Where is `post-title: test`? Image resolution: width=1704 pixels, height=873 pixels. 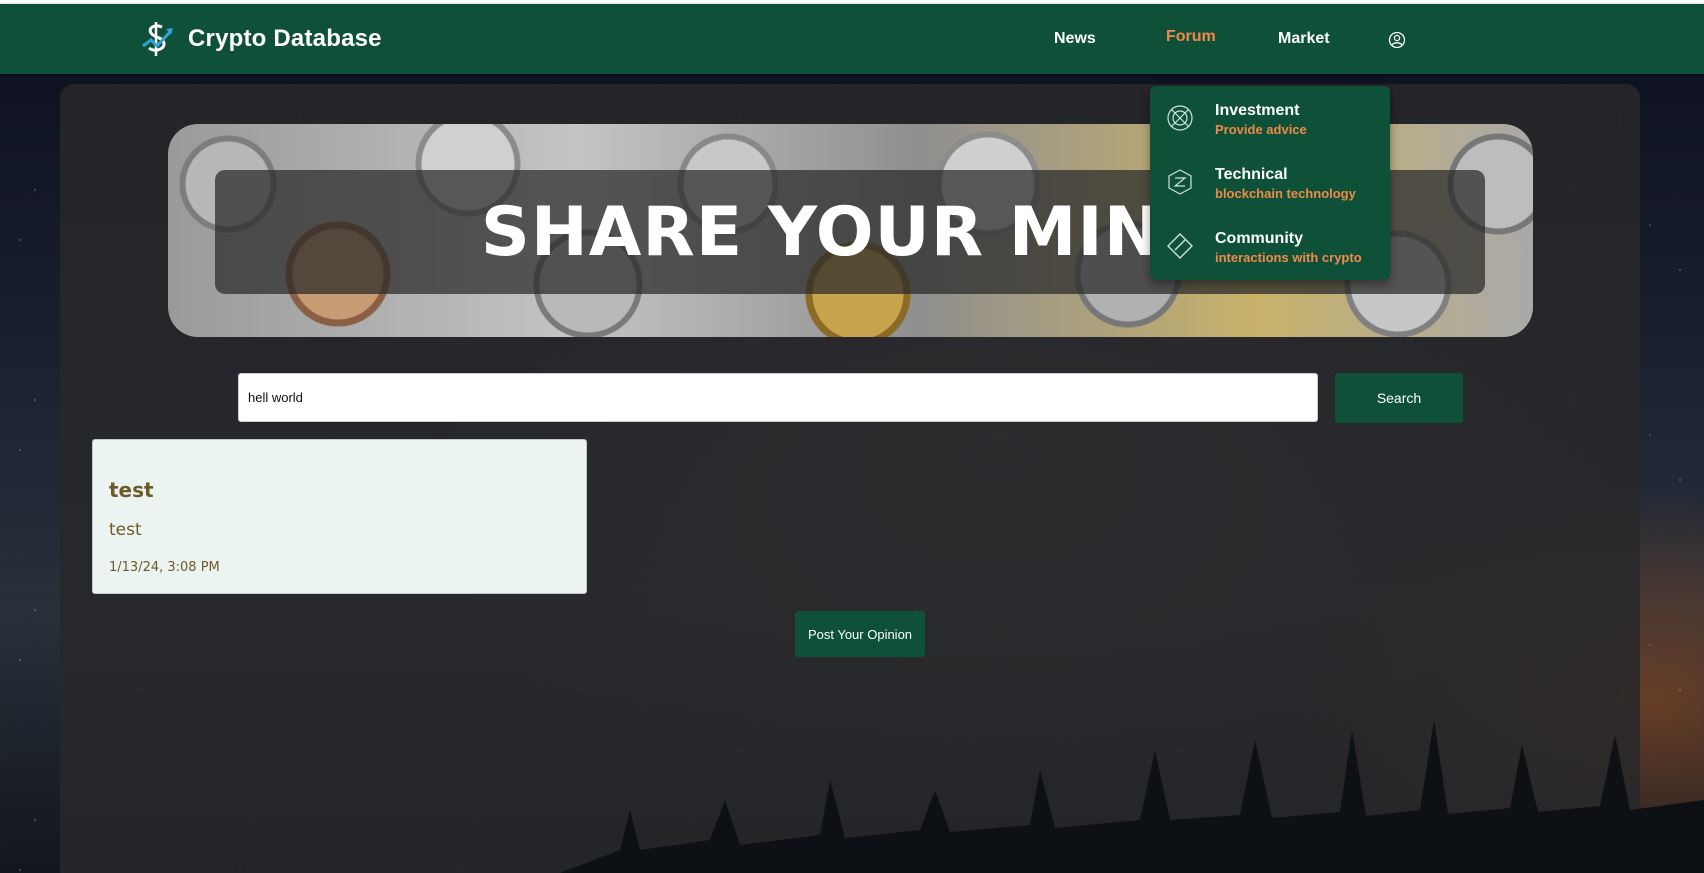 post-title: test is located at coordinates (131, 490).